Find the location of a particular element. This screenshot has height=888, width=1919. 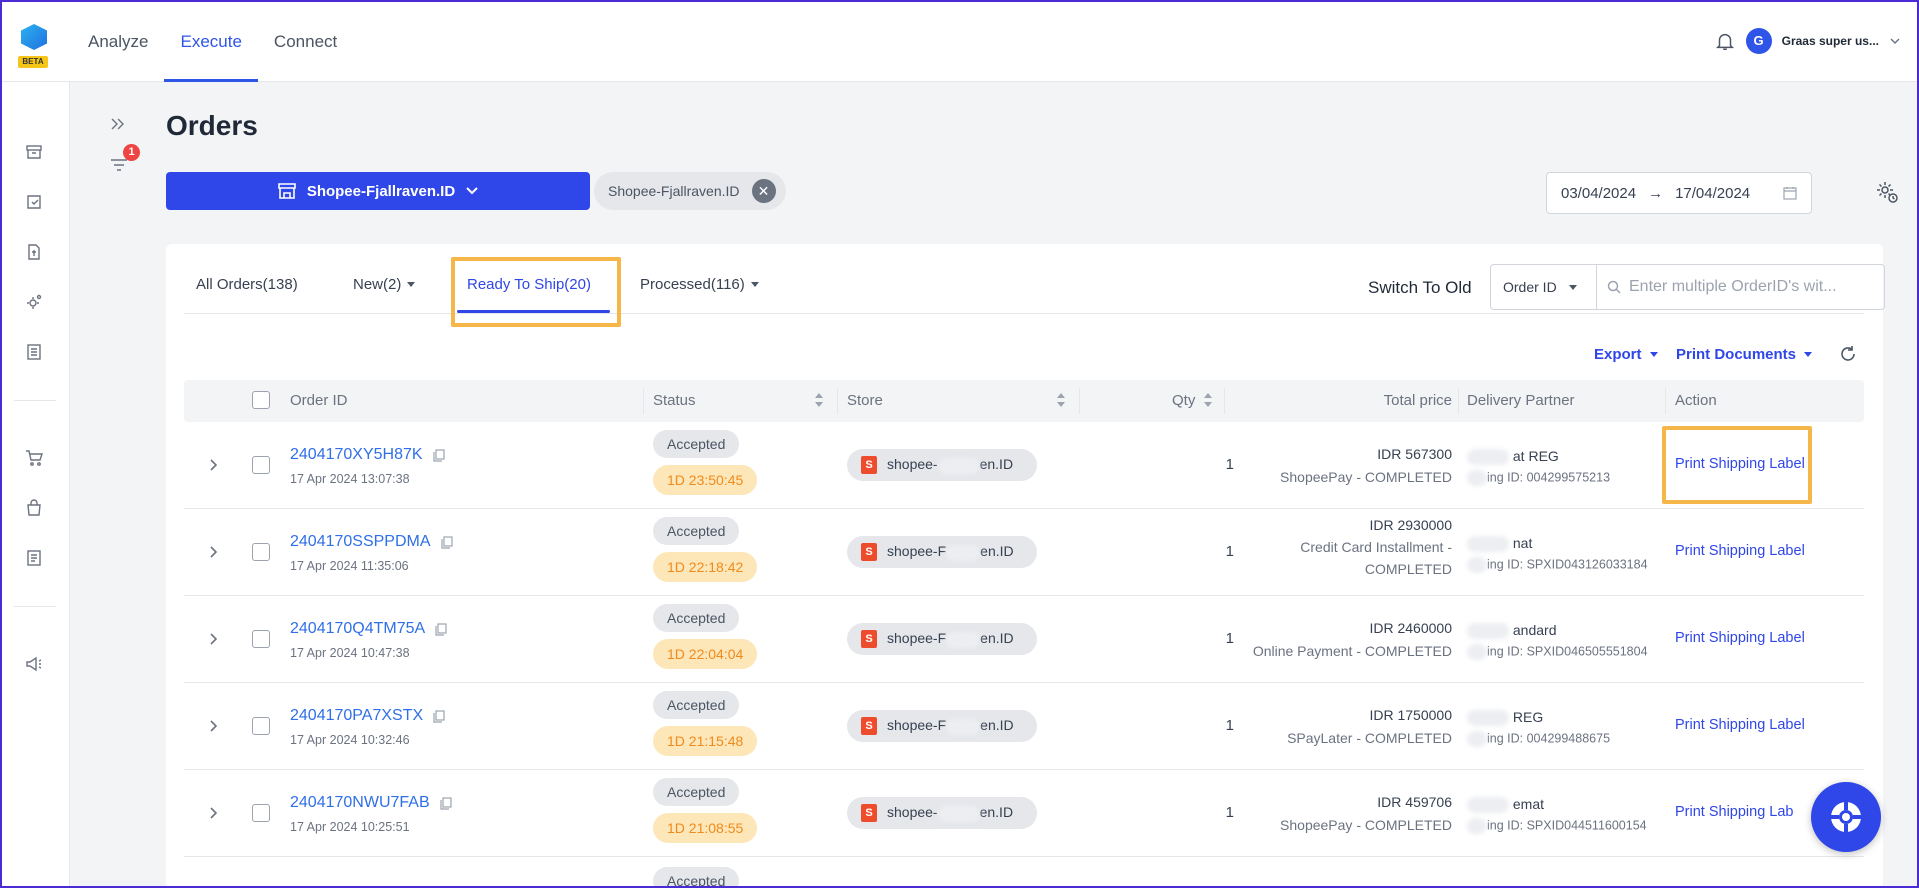

report-icon is located at coordinates (34, 558).